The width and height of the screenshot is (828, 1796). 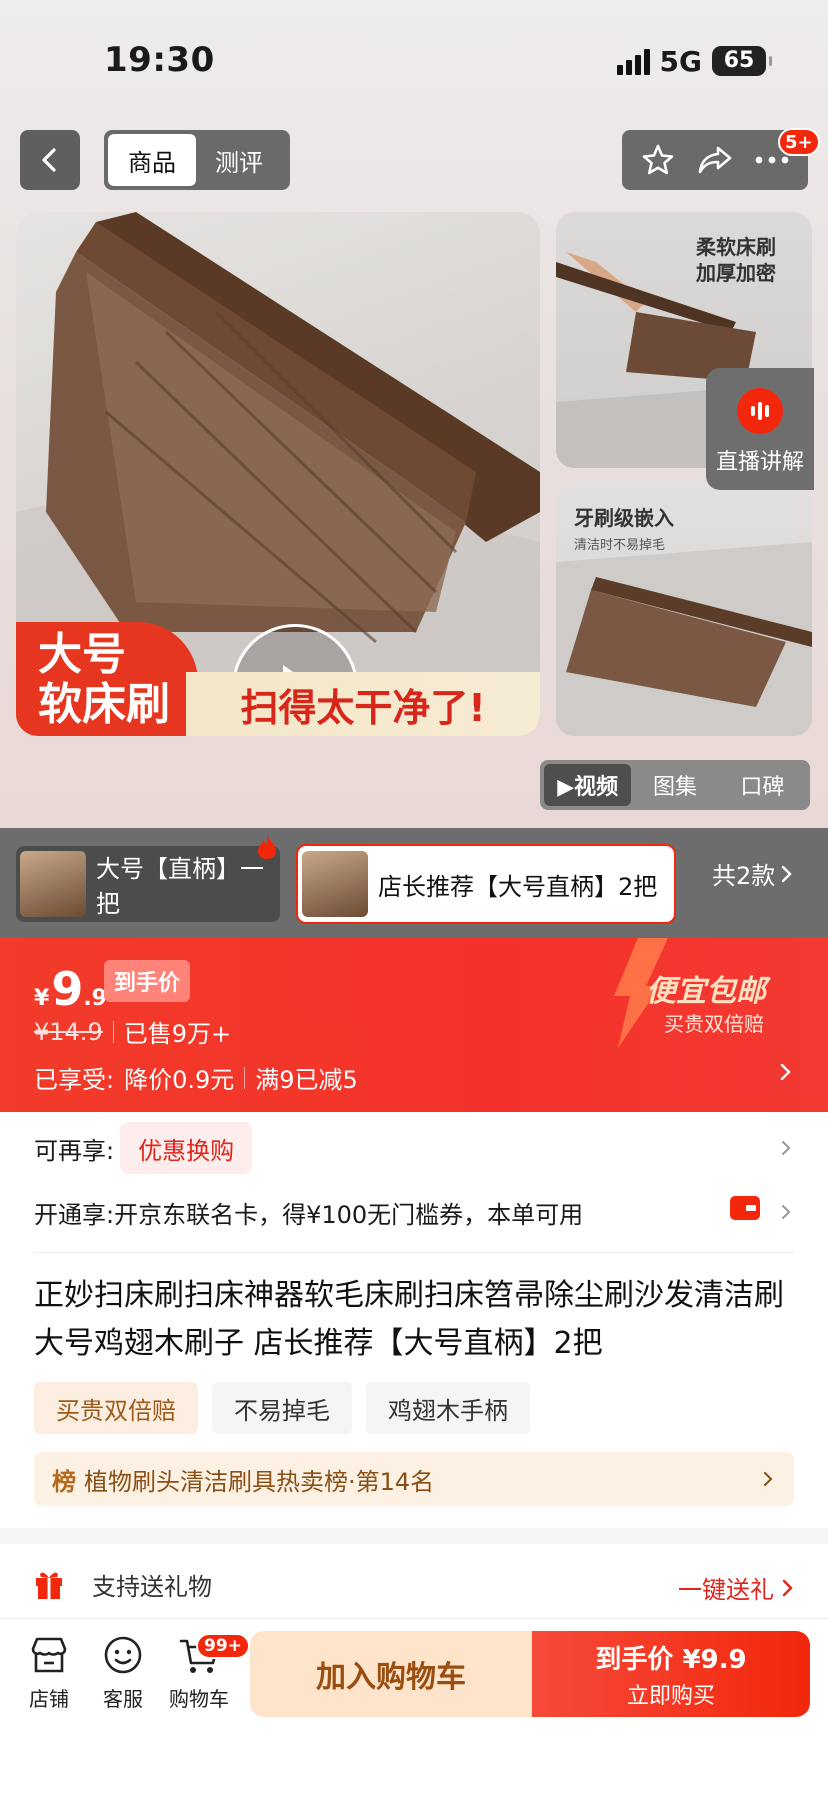 I want to click on price-meta: ¥14.9 已售9万+, so click(x=132, y=1031).